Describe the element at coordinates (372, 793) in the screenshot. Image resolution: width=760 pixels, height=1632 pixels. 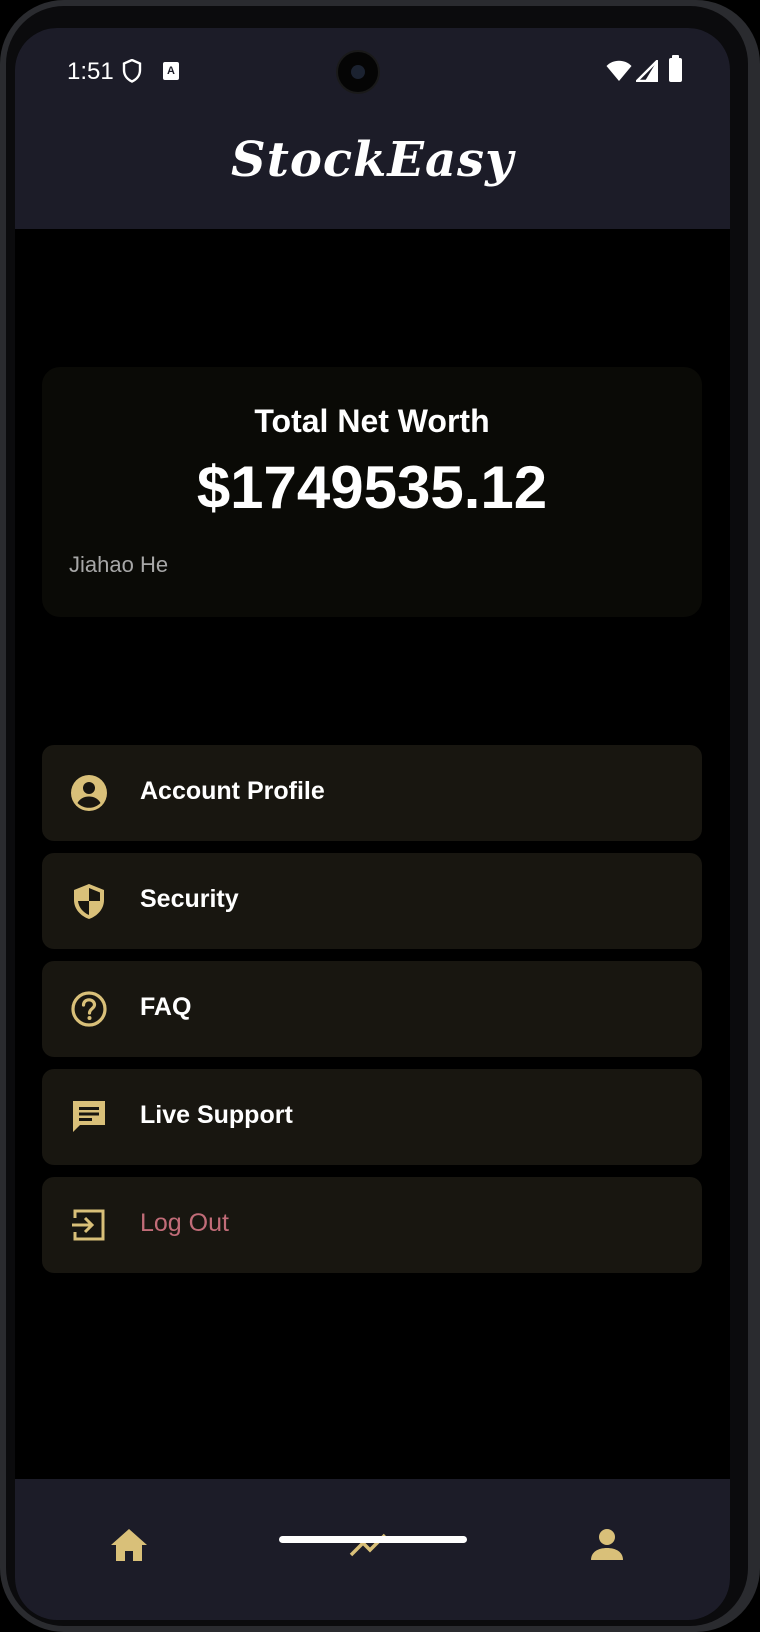
I see `menu-item-account-profile: Account Profile` at that location.